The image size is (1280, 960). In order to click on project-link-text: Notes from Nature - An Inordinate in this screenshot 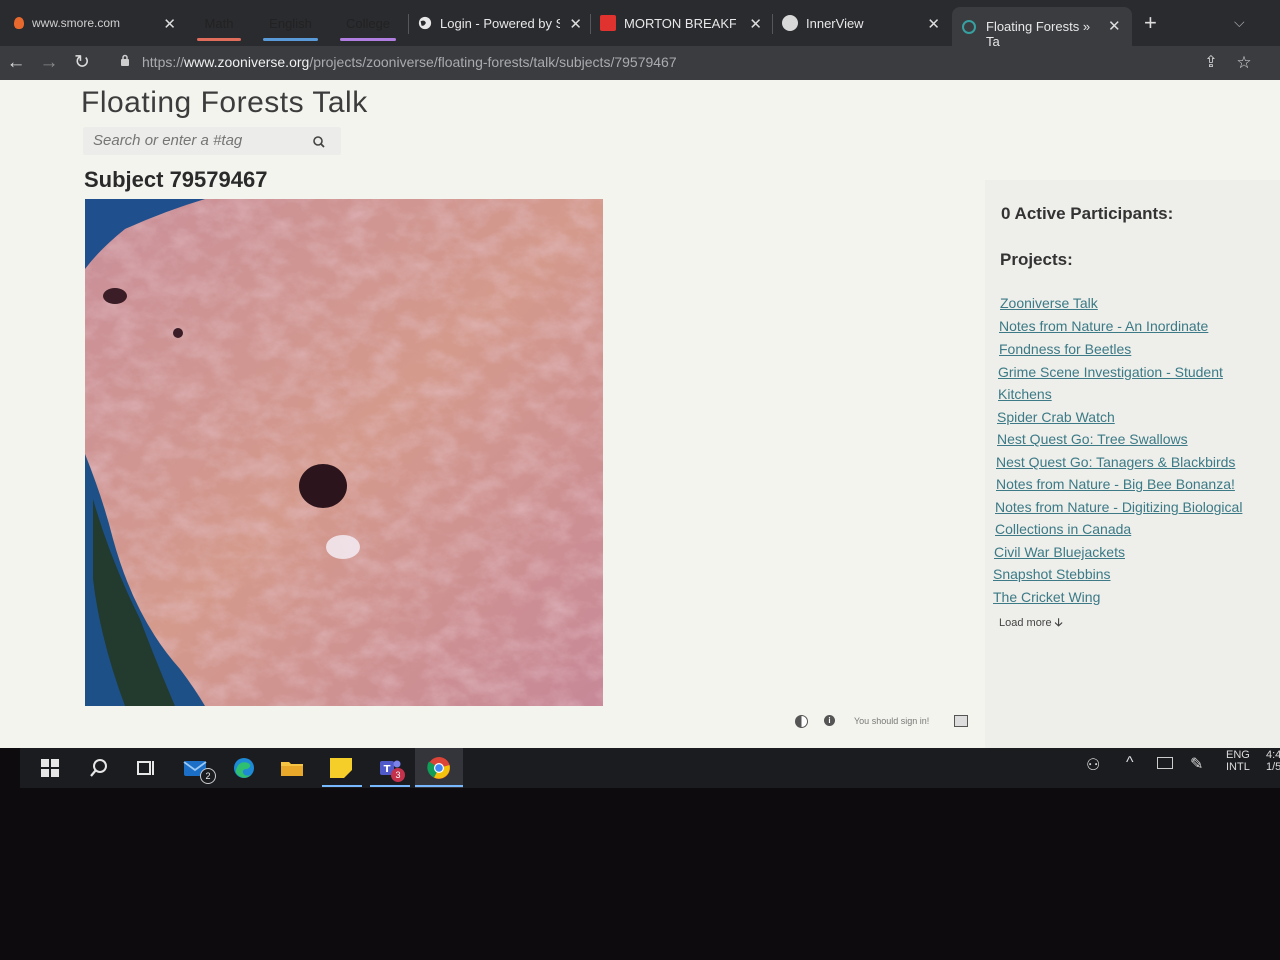, I will do `click(1104, 326)`.